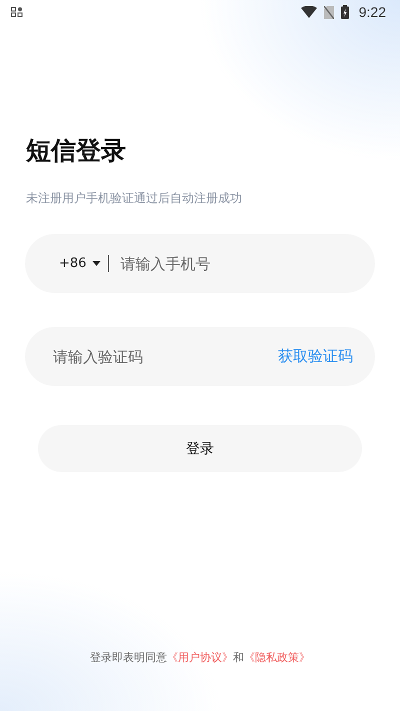  I want to click on code-field: 请输入验证码 获取验证码, so click(200, 356).